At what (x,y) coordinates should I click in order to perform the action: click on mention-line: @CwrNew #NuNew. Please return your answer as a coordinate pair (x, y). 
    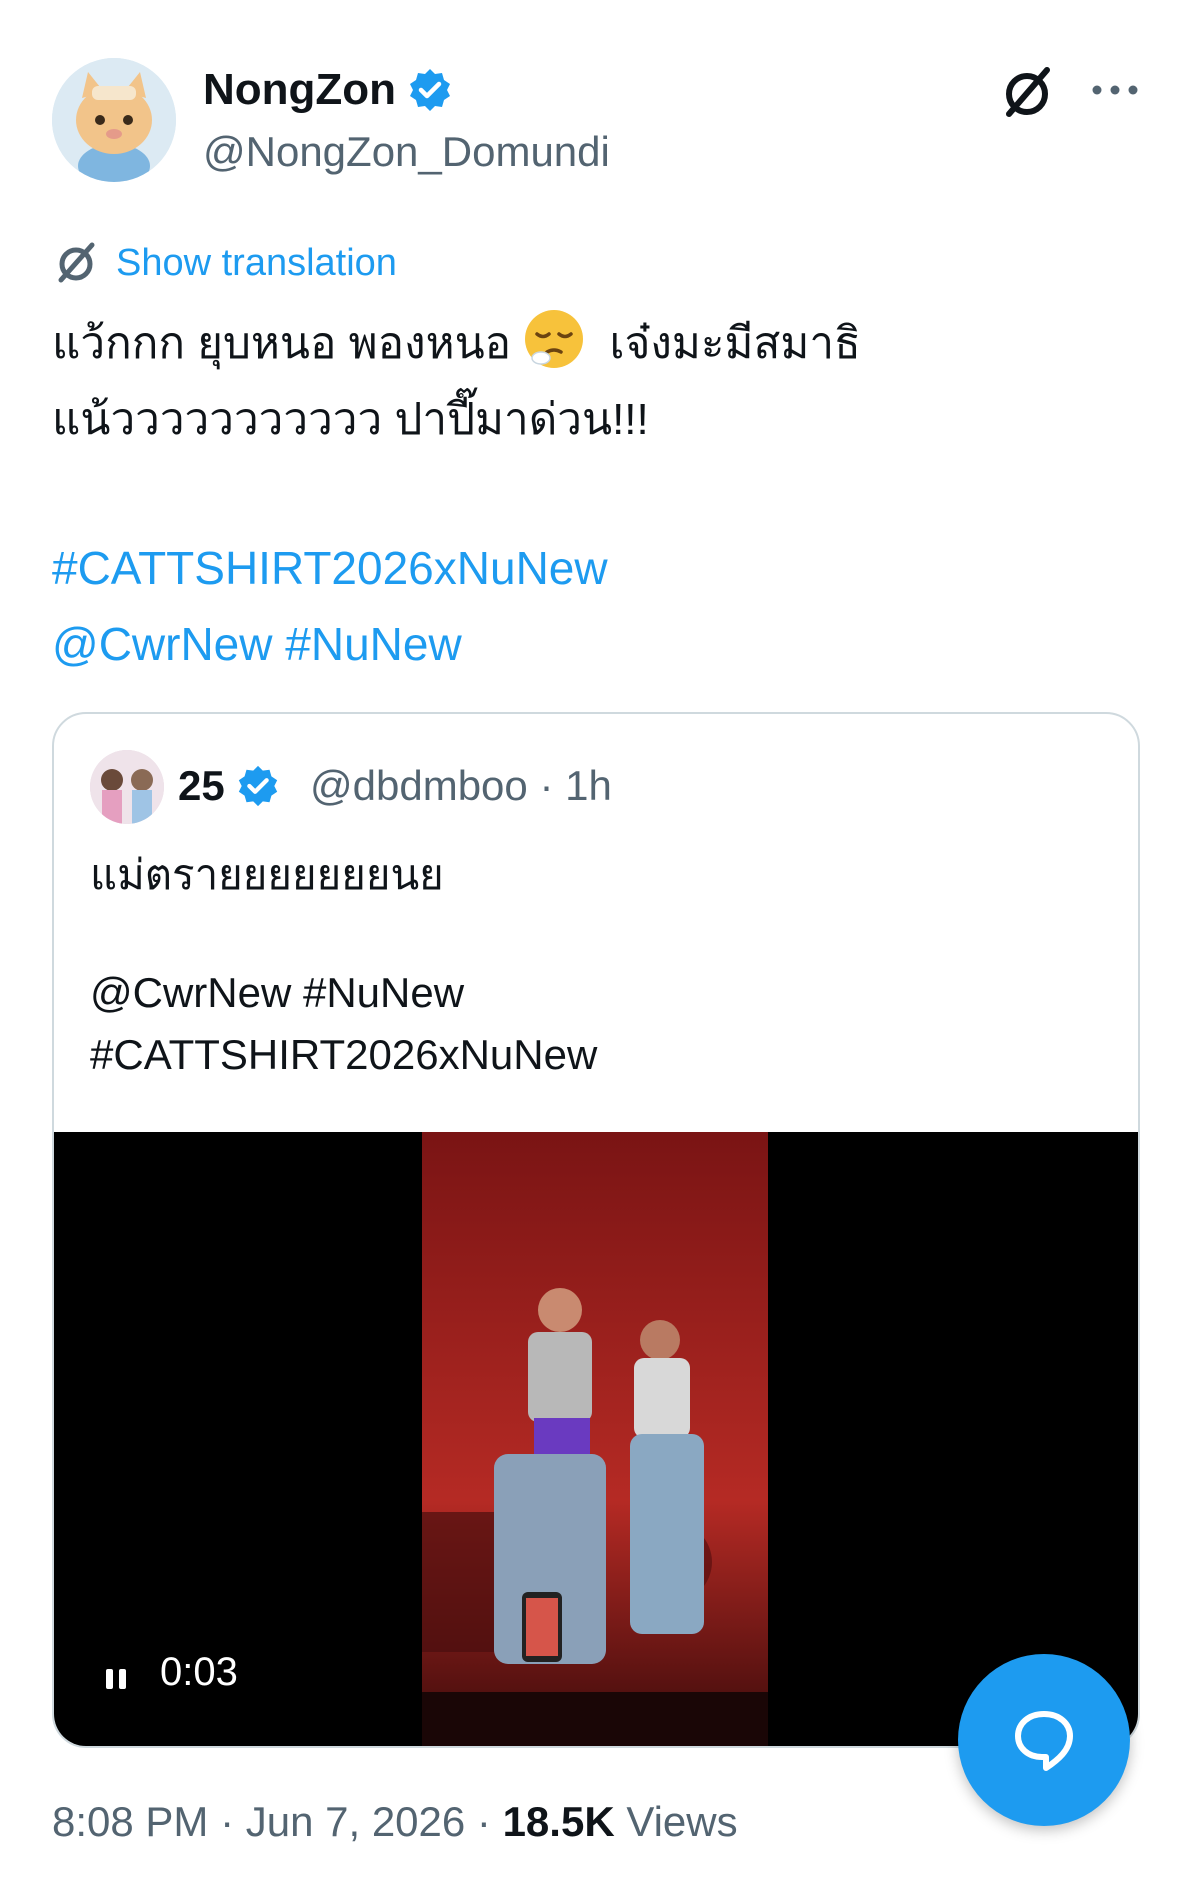
    Looking at the image, I should click on (330, 644).